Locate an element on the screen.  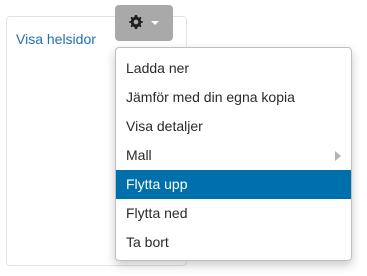
menu-item-label: Ladda ner is located at coordinates (158, 68).